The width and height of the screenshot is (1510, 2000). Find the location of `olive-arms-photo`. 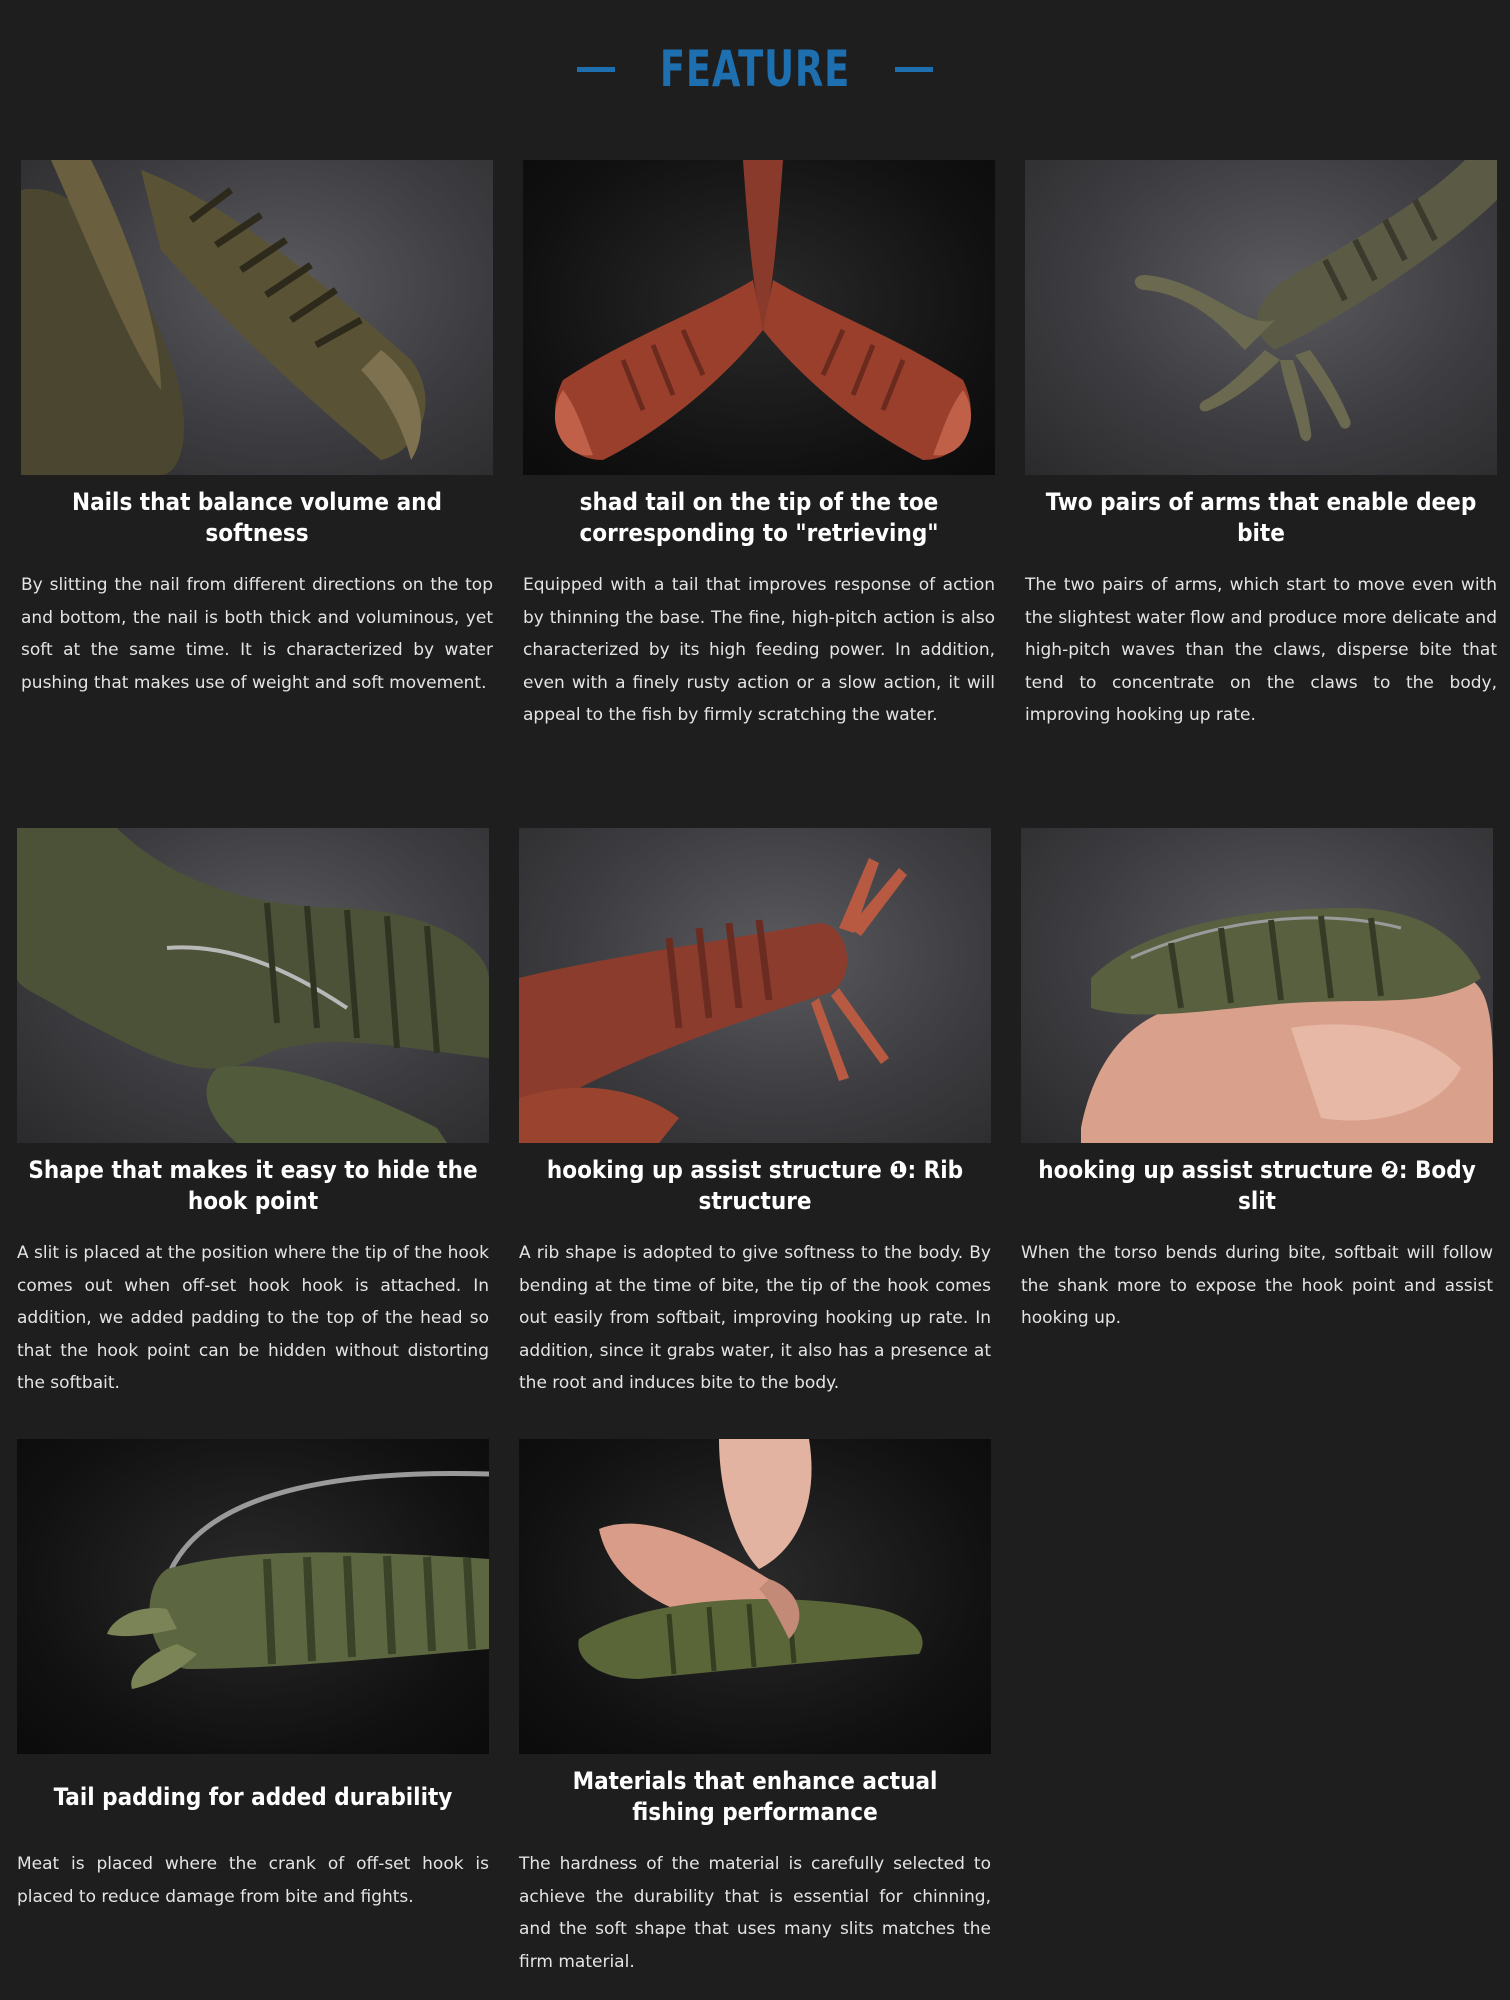

olive-arms-photo is located at coordinates (1261, 317).